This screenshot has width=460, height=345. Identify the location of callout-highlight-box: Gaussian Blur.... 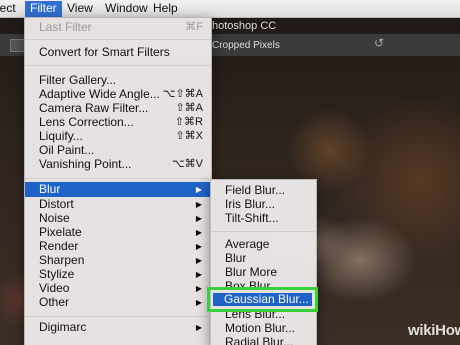
(262, 299).